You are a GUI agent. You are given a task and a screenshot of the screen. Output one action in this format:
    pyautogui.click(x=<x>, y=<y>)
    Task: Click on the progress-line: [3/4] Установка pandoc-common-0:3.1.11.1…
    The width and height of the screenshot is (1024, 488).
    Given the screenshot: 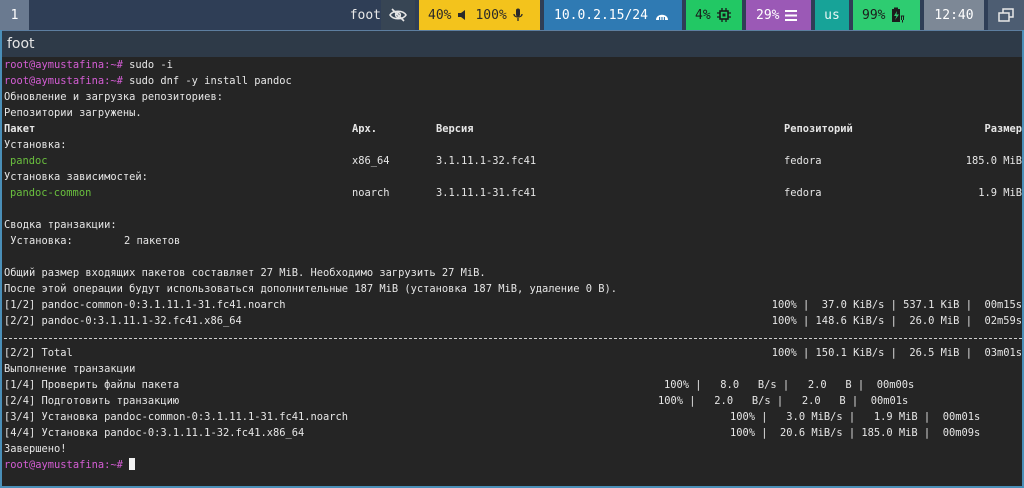 What is the action you would take?
    pyautogui.click(x=513, y=417)
    